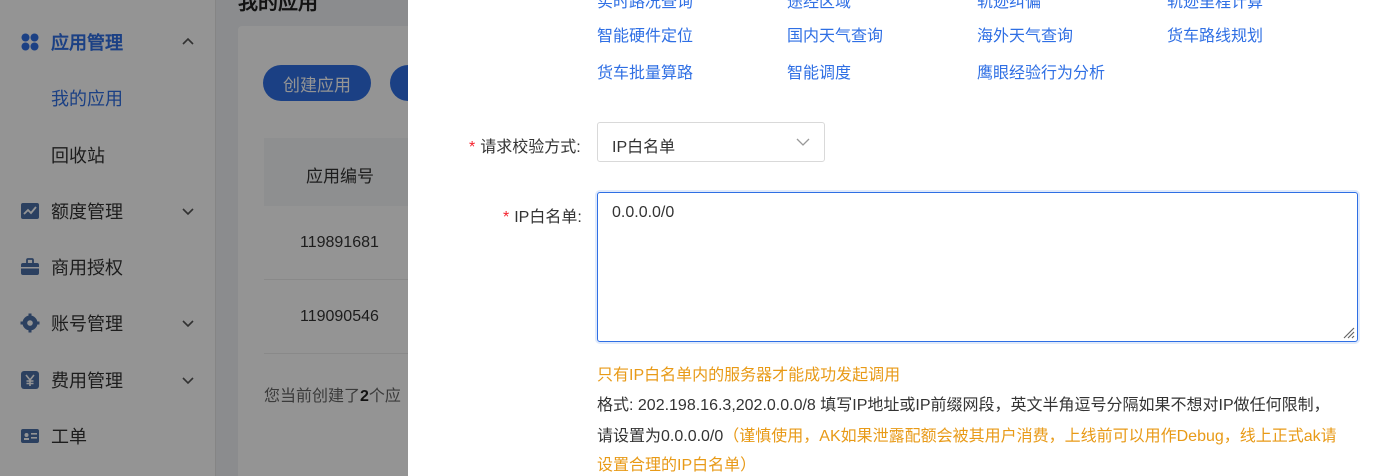 Image resolution: width=1391 pixels, height=476 pixels. What do you see at coordinates (819, 6) in the screenshot?
I see `service-link: 途经区域` at bounding box center [819, 6].